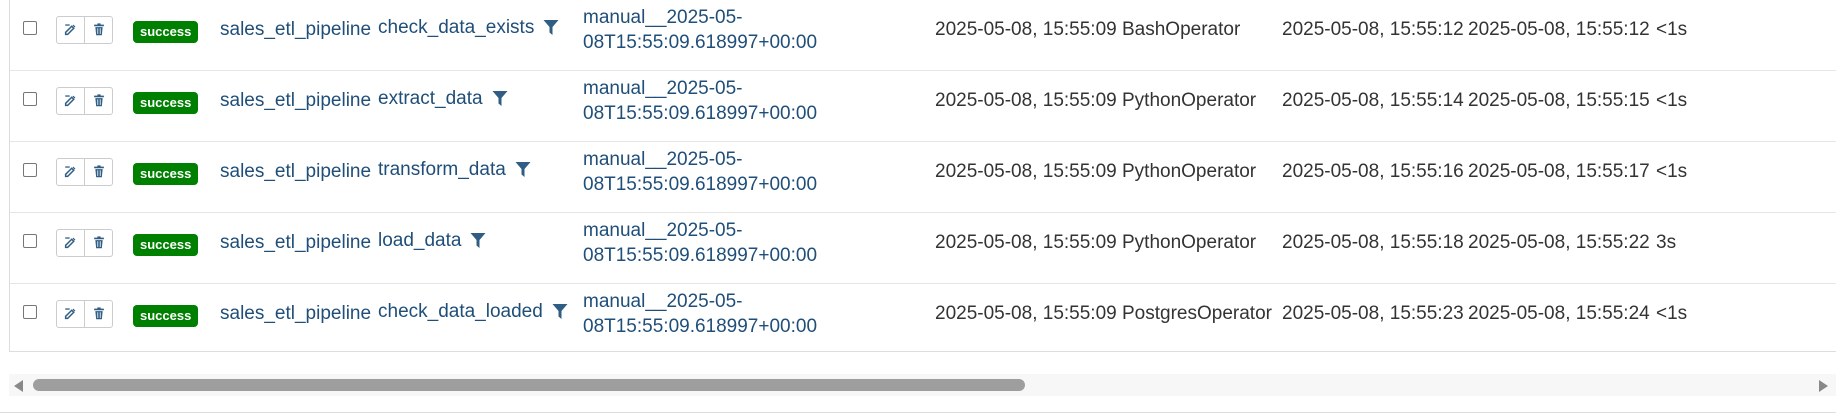  Describe the element at coordinates (1373, 171) in the screenshot. I see `start-date: 2025-05-08, 15:55:16` at that location.